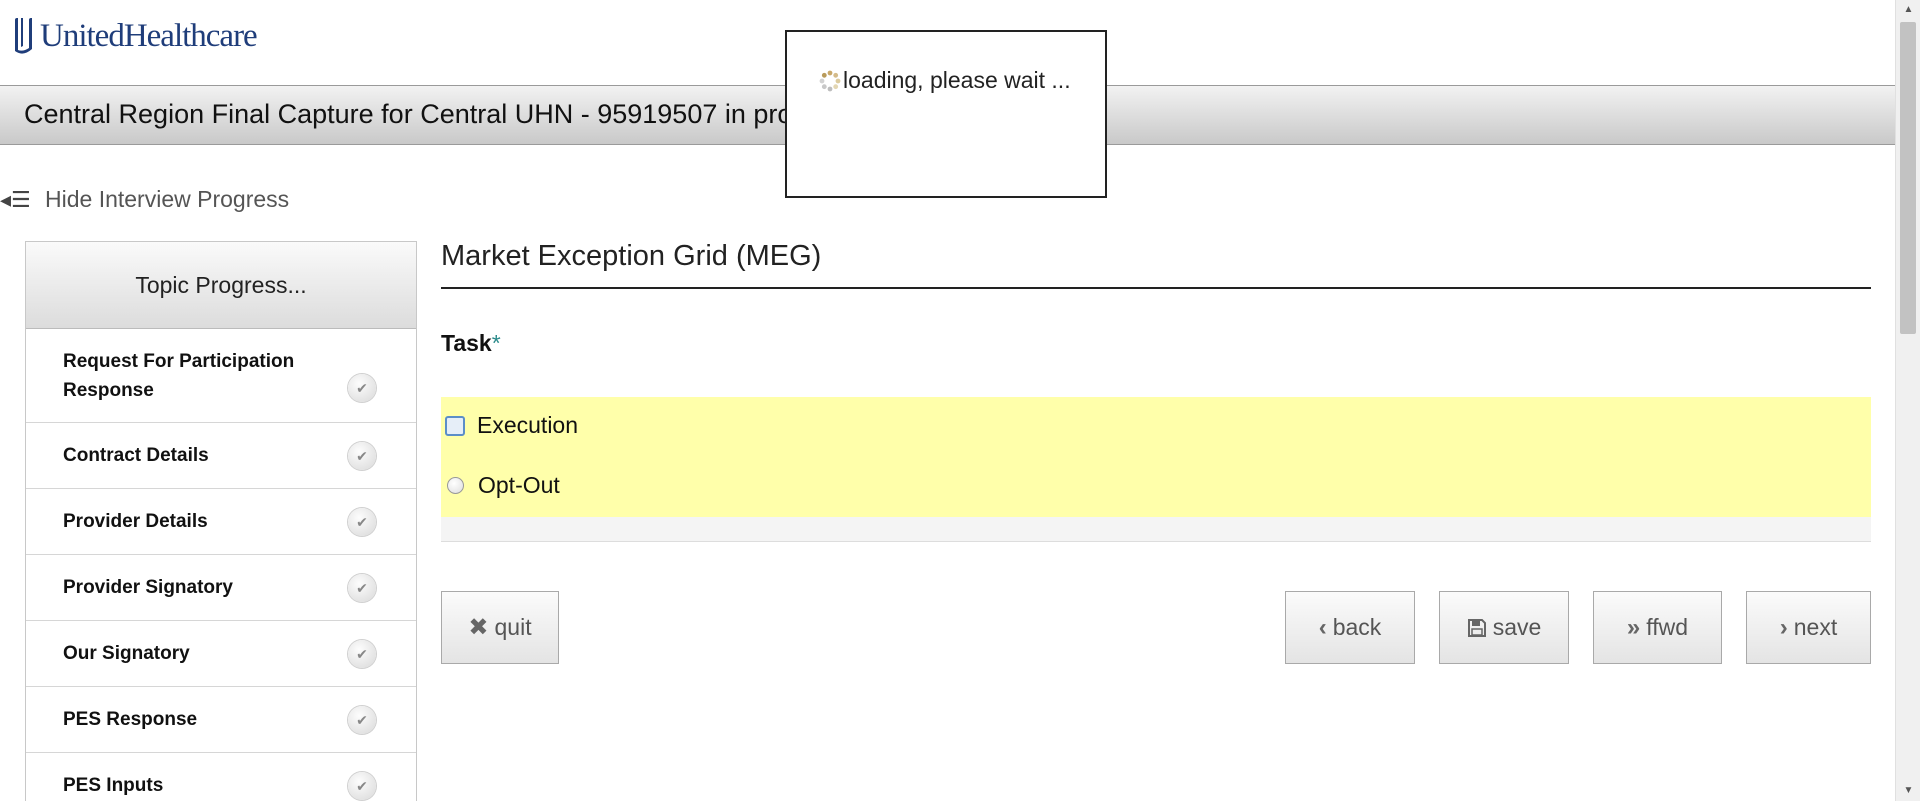 The image size is (1920, 801). I want to click on task-field-label: Task*, so click(471, 343).